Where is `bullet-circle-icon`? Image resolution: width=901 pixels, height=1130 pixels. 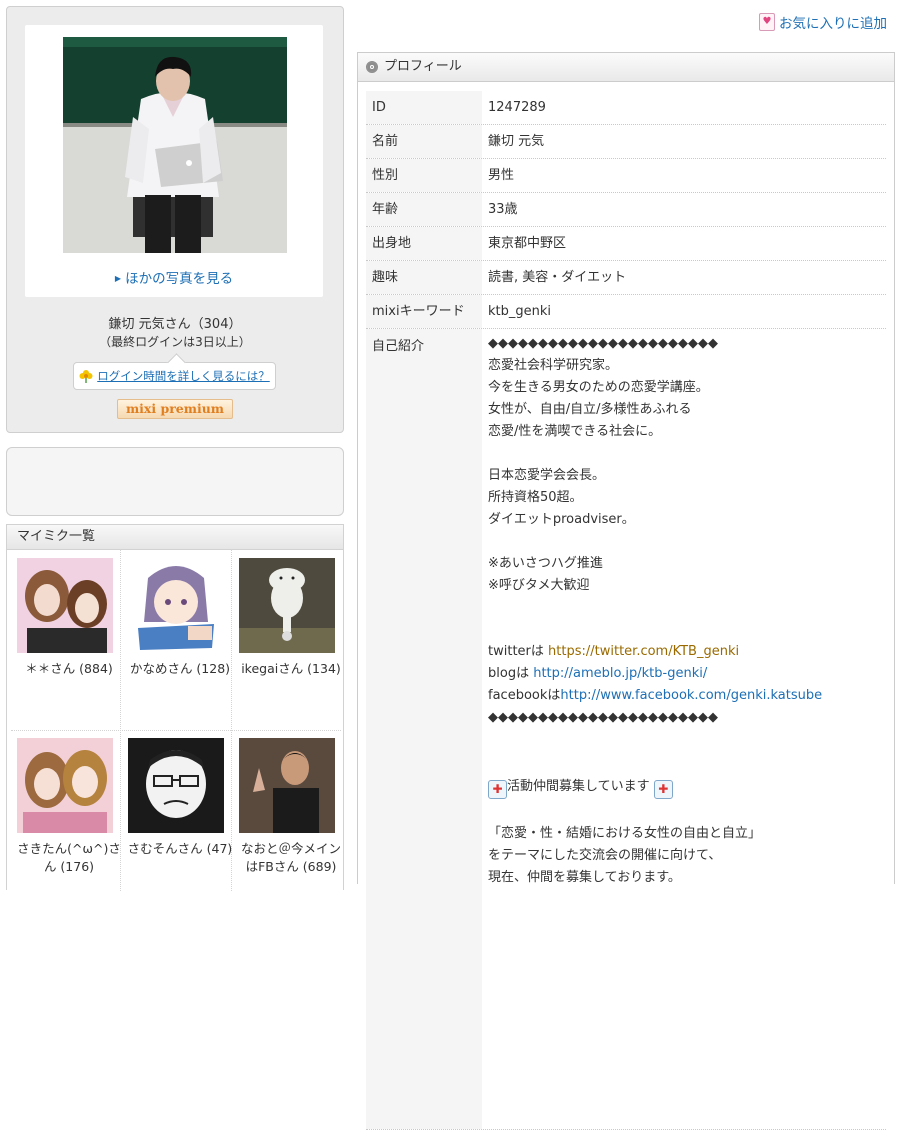 bullet-circle-icon is located at coordinates (372, 67).